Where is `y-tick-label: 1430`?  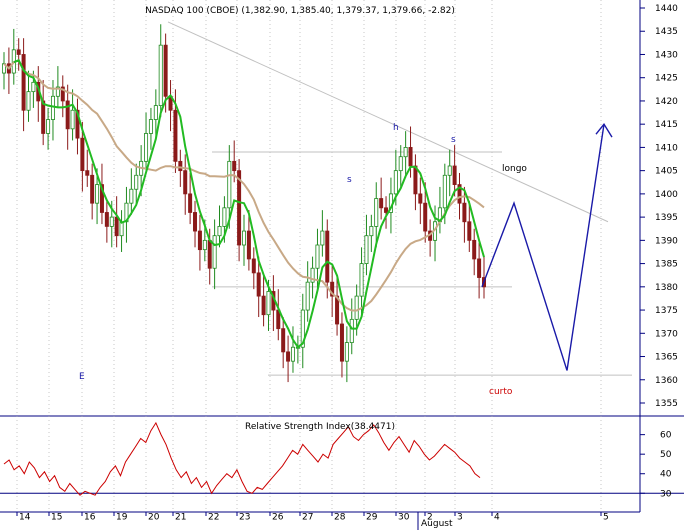
y-tick-label: 1430 is located at coordinates (666, 55).